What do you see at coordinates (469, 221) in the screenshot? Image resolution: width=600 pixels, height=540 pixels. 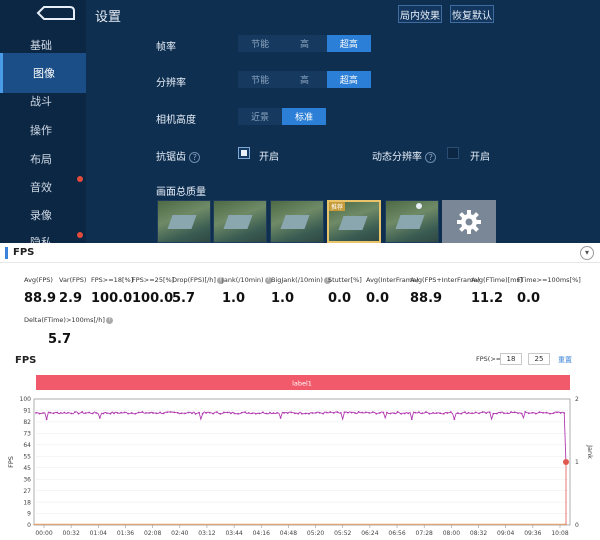 I see `custom-quality-tile` at bounding box center [469, 221].